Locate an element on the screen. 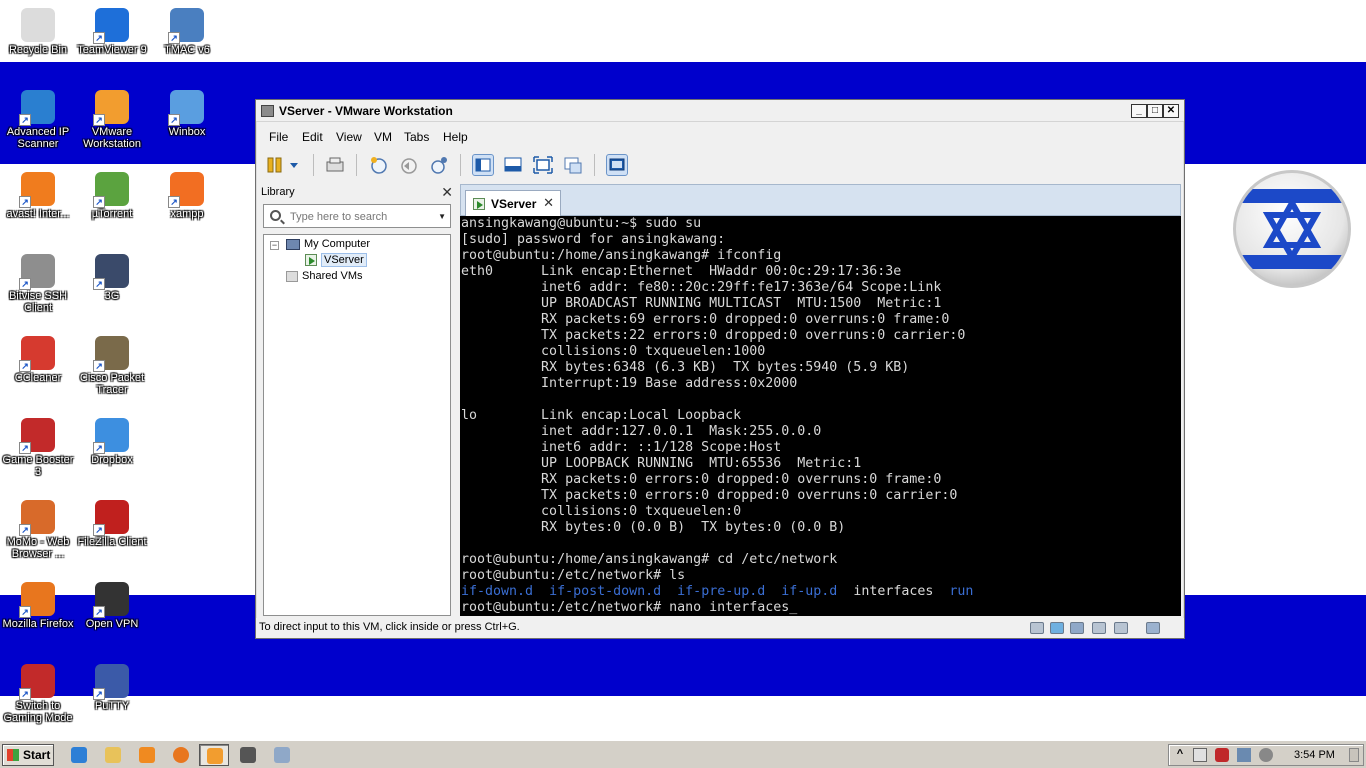 Image resolution: width=1366 pixels, height=768 pixels. desktop-icon: ↗ Bitvise SSH Client is located at coordinates (38, 284).